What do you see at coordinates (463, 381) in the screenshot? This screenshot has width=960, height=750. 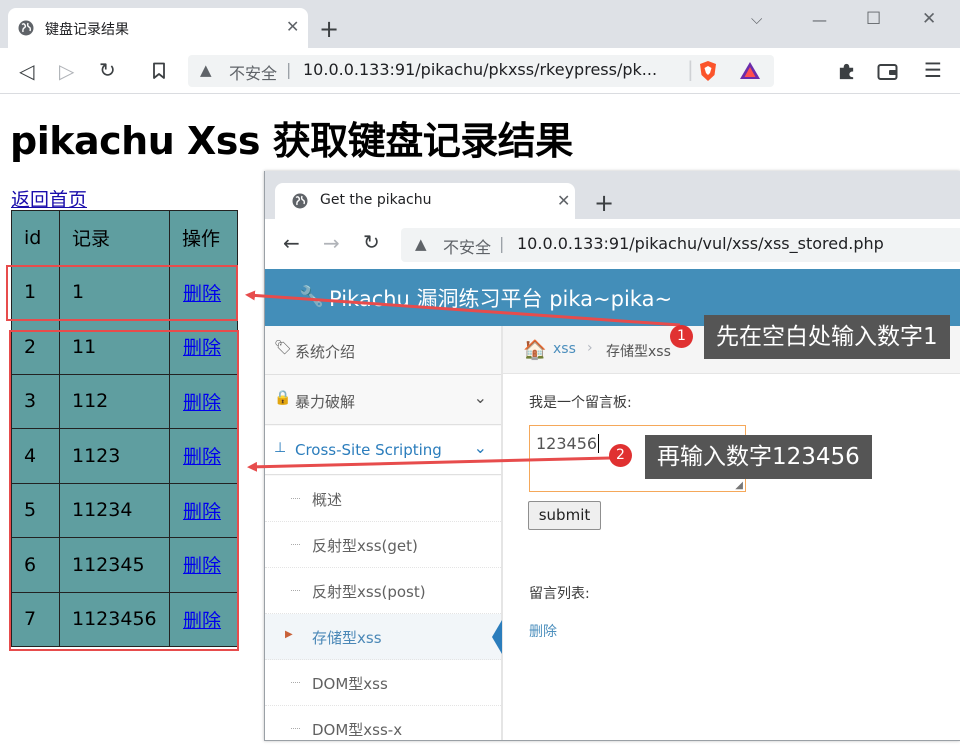 I see `annotation-arrows` at bounding box center [463, 381].